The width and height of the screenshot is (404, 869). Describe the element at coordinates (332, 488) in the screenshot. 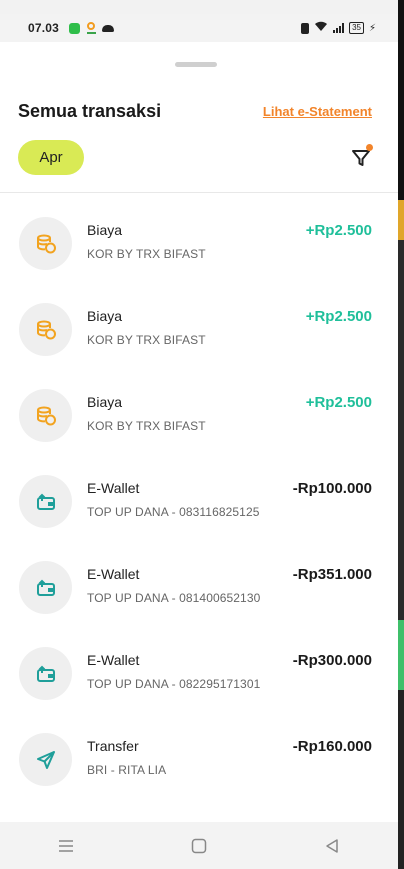

I see `transaction-amount: -Rp100.000` at that location.